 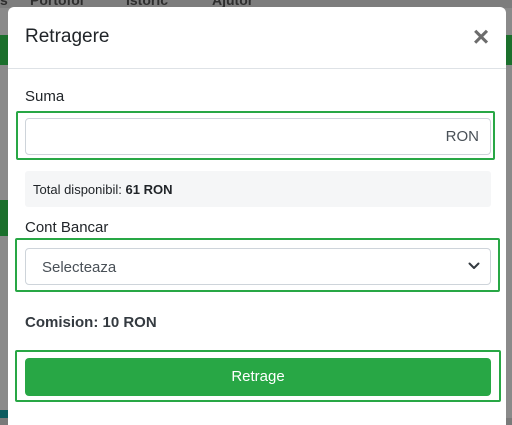 I want to click on modal-header: Retragere ×, so click(x=257, y=38).